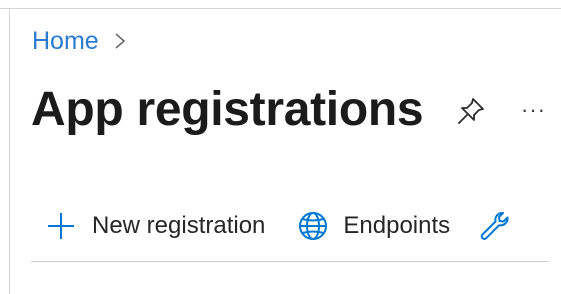  I want to click on troubleshooting-button, so click(494, 226).